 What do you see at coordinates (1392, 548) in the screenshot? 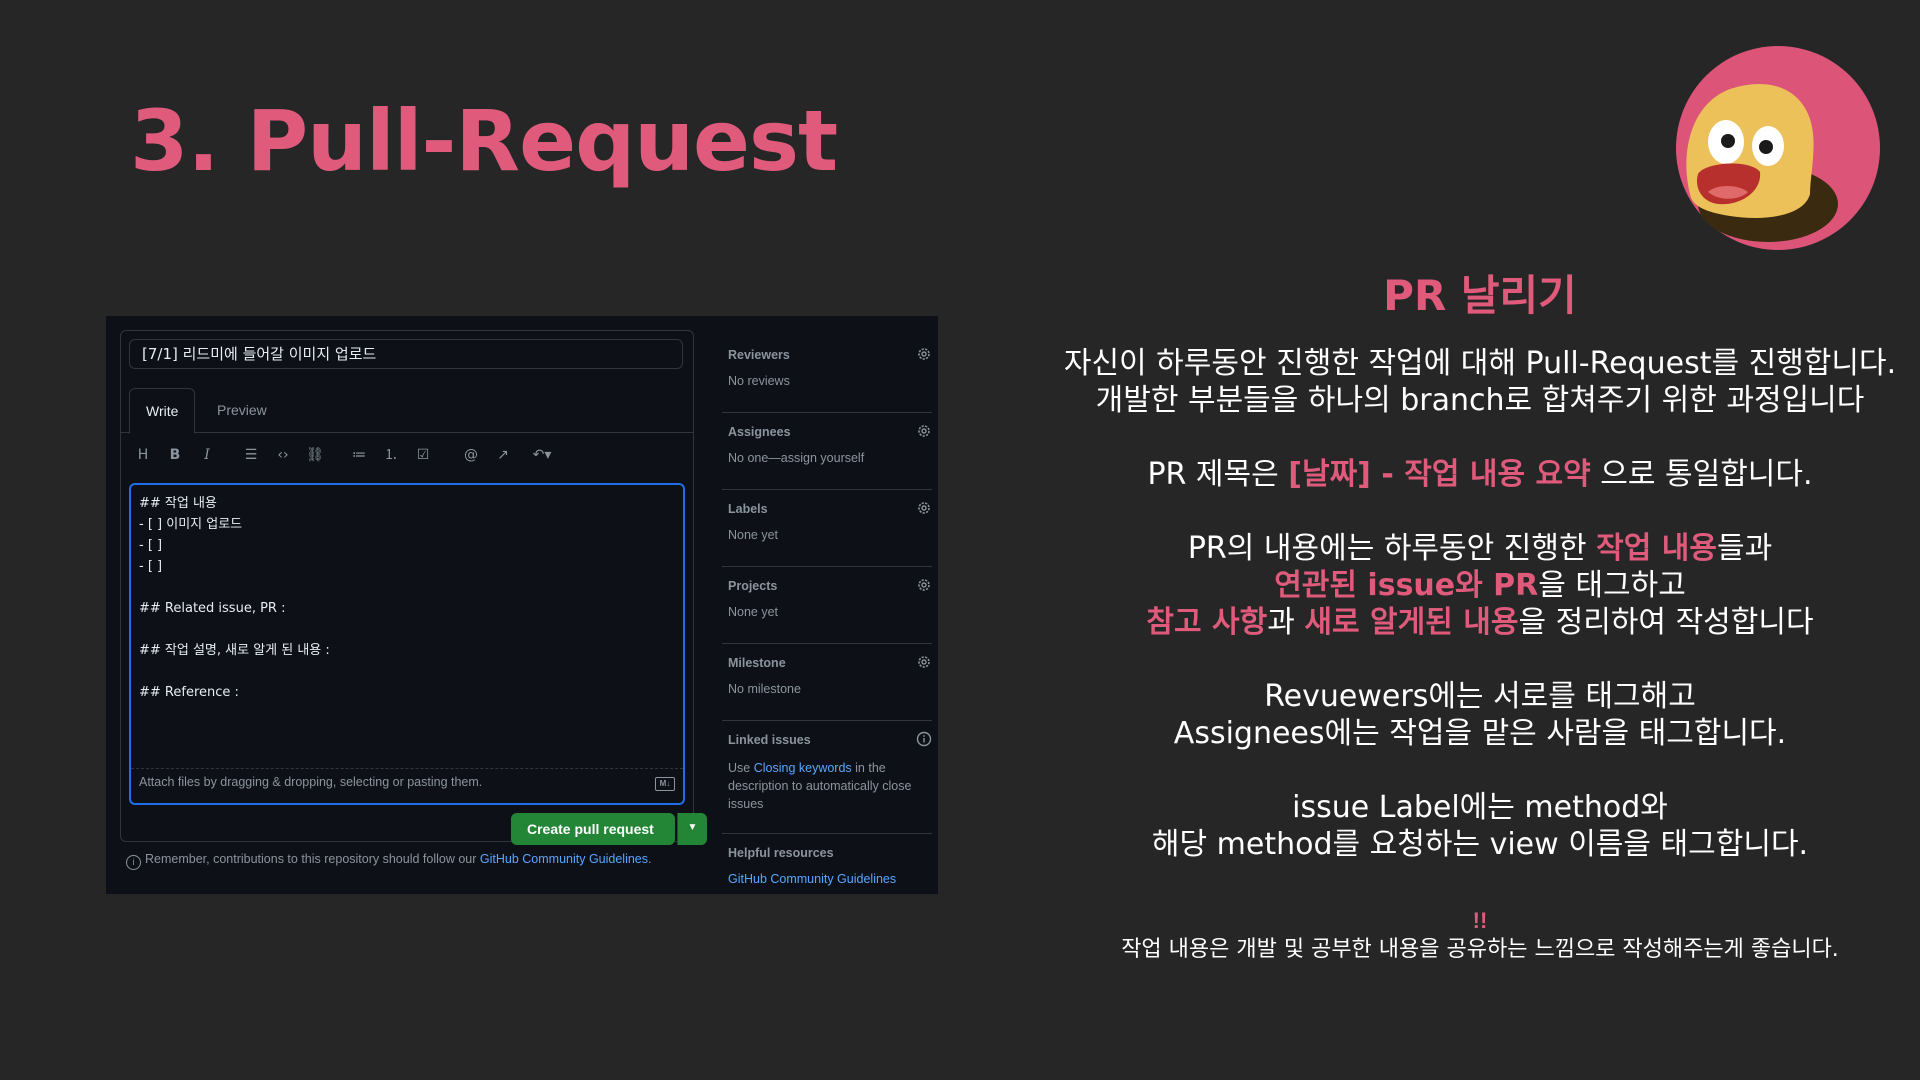
I see `content-rule-a: PR의 내용에는 하루동안 진행한` at bounding box center [1392, 548].